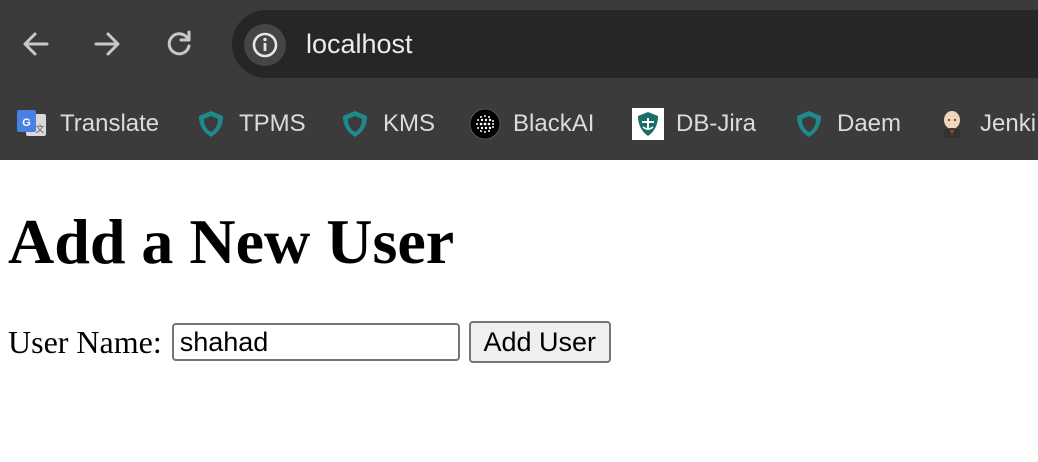 This screenshot has width=1038, height=462. Describe the element at coordinates (539, 342) in the screenshot. I see `add-user-button: Add User` at that location.